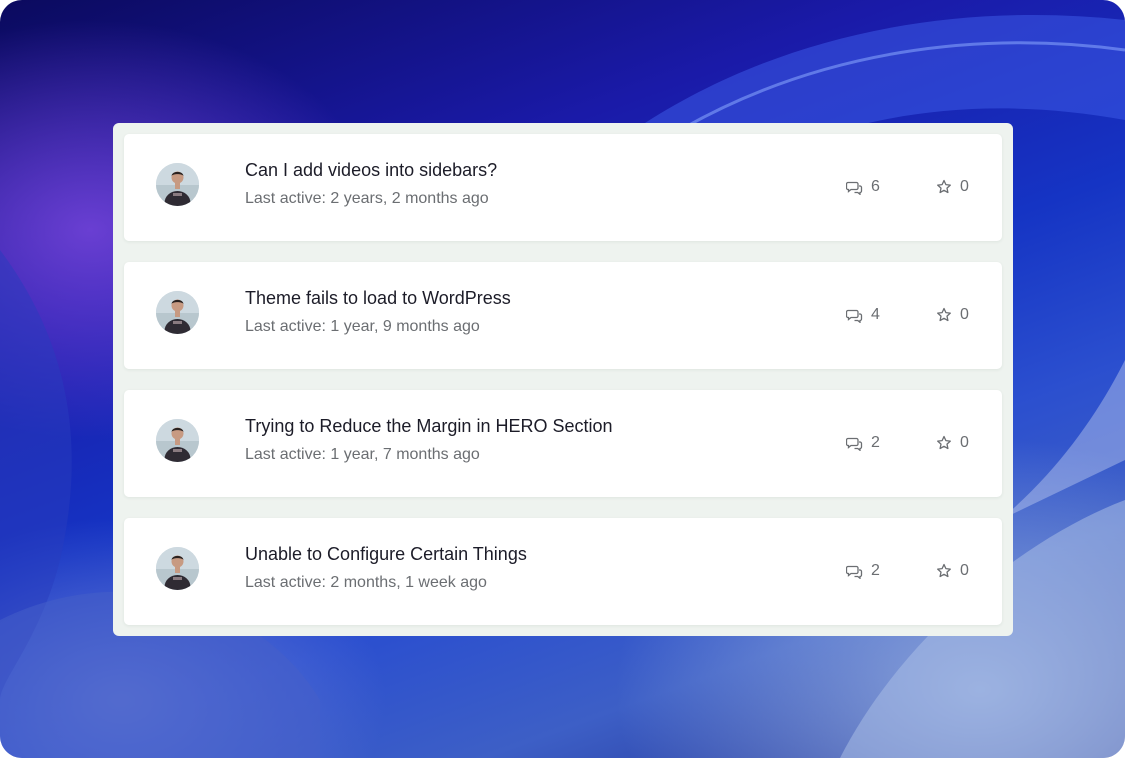  What do you see at coordinates (378, 298) in the screenshot?
I see `topic-title-link: Theme fails to load to WordPress` at bounding box center [378, 298].